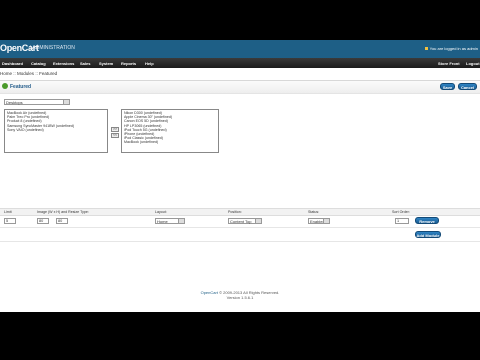 This screenshot has height=360, width=480. What do you see at coordinates (427, 220) in the screenshot?
I see `remove-module-button: Remove` at bounding box center [427, 220].